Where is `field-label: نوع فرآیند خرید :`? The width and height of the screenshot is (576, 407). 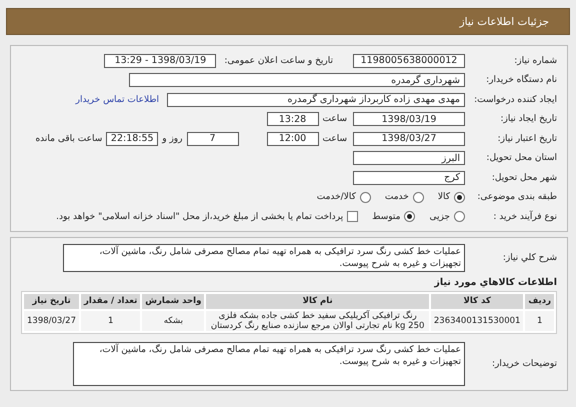
field-label: نوع فرآیند خرید : is located at coordinates (524, 217).